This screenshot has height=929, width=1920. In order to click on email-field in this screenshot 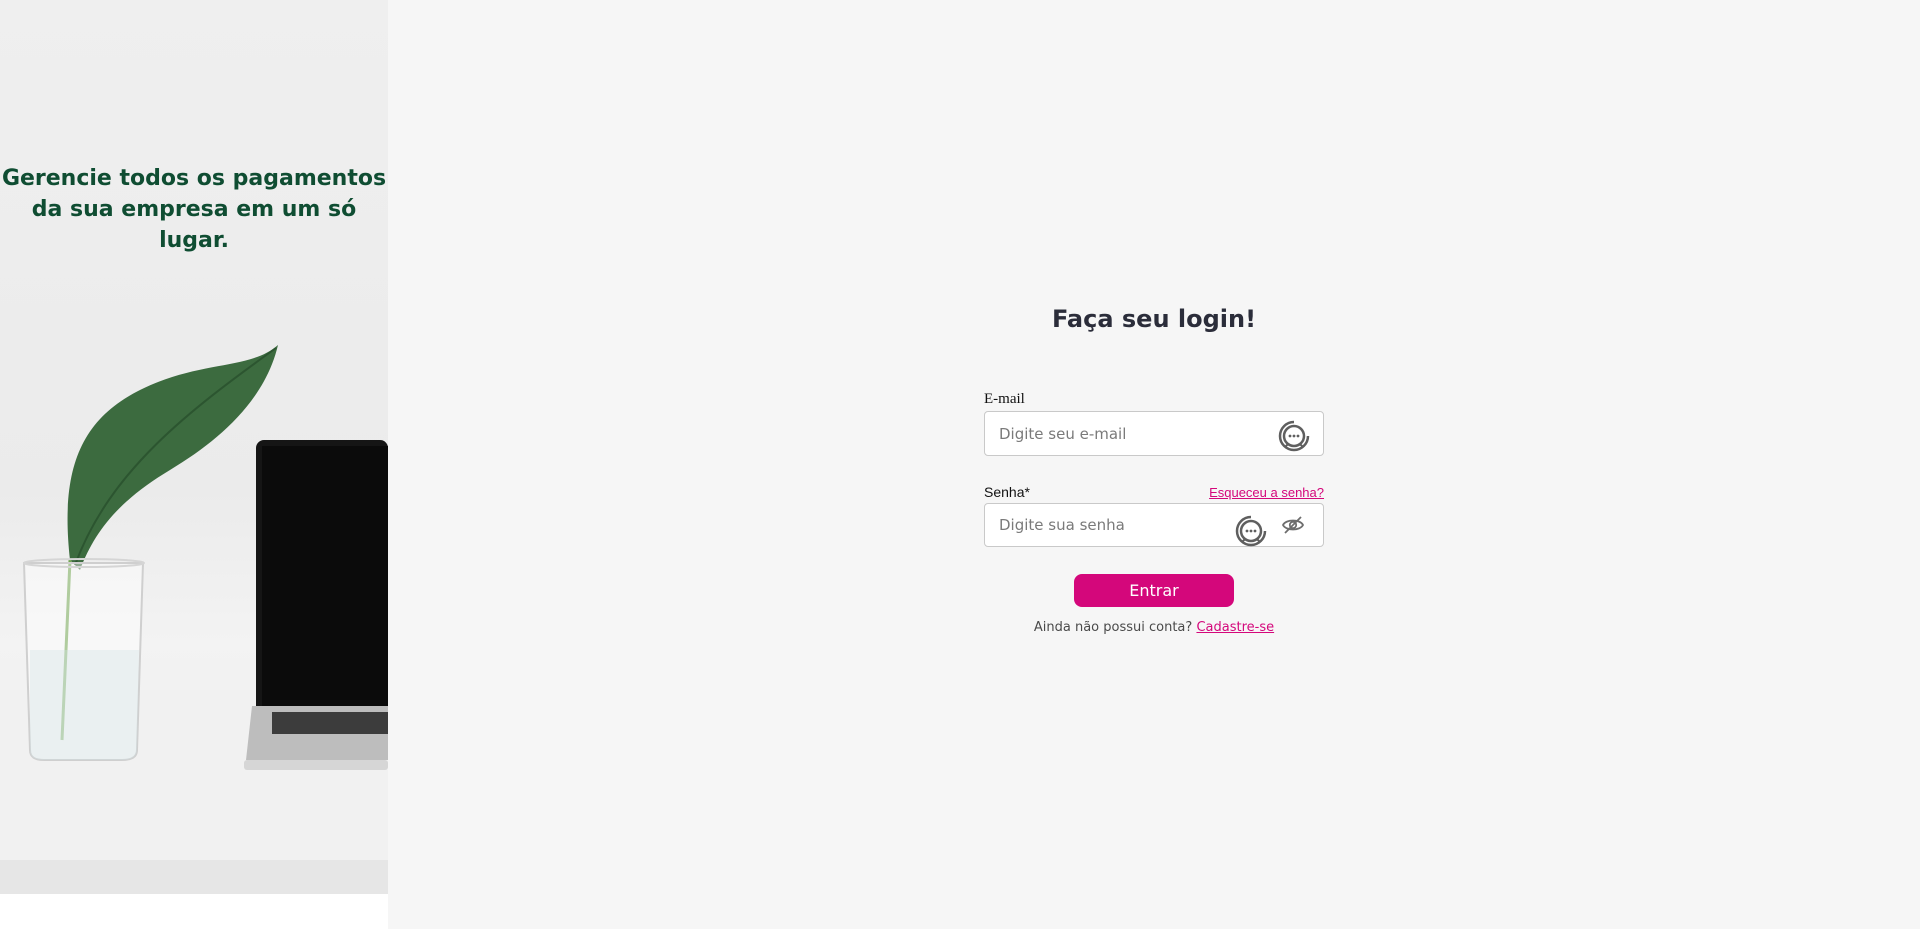, I will do `click(1154, 433)`.